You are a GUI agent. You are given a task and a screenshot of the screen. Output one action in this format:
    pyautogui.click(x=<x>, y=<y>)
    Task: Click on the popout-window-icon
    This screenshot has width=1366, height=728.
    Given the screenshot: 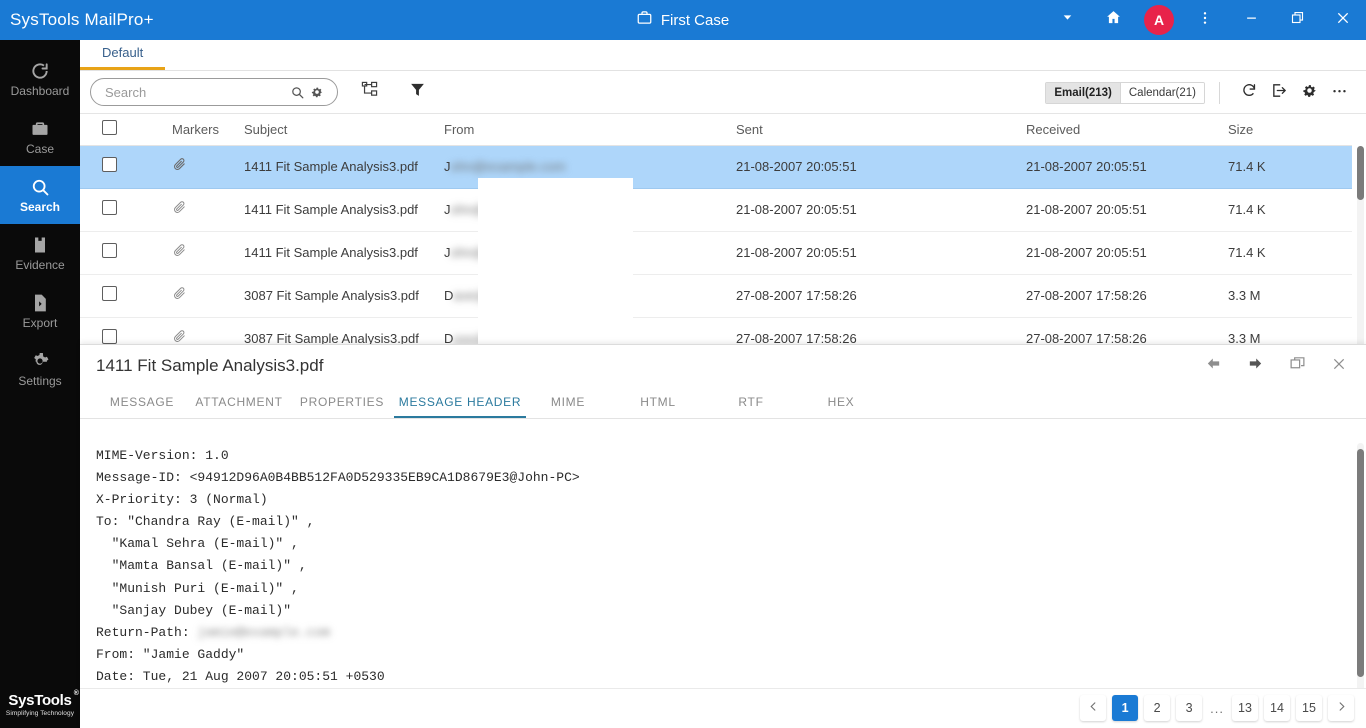 What is the action you would take?
    pyautogui.click(x=1297, y=366)
    